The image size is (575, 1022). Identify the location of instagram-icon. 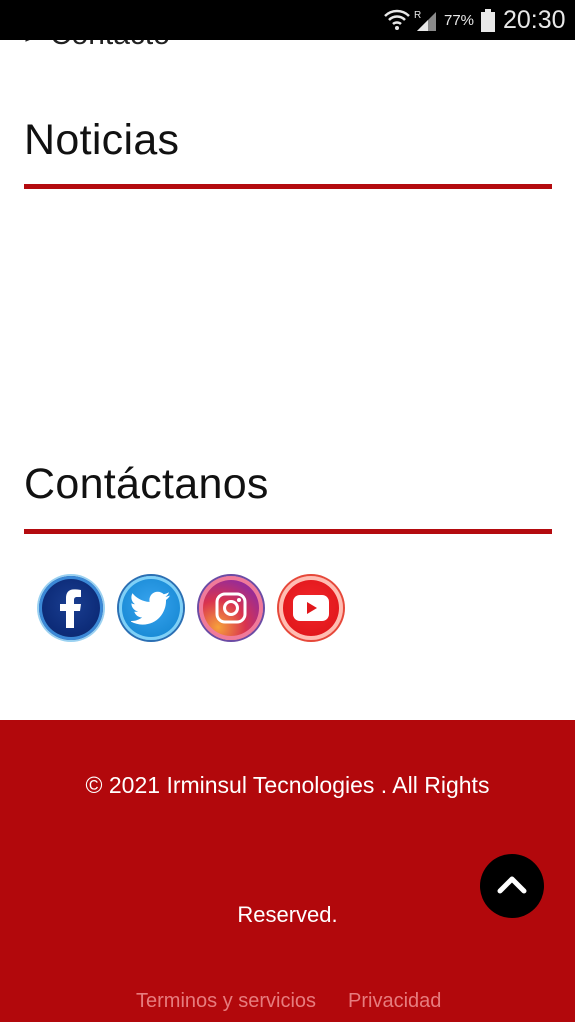
(231, 608).